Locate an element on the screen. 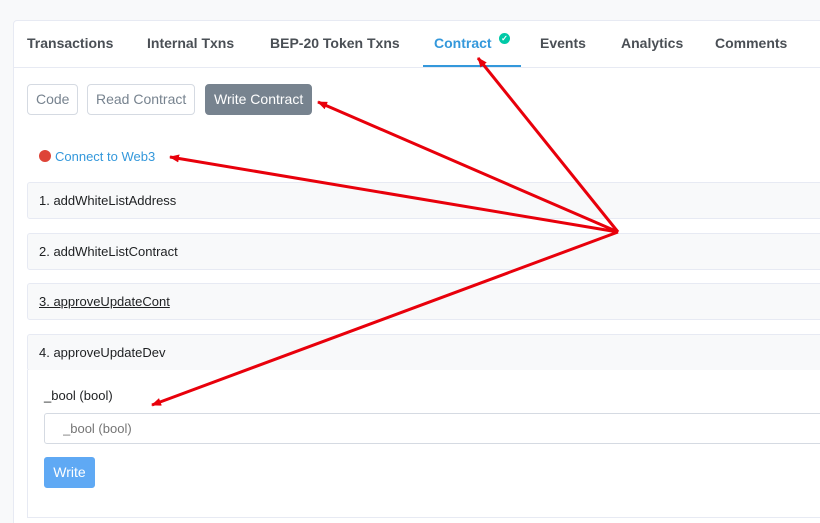 The image size is (820, 523). tab-bep20-token-txns: BEP-20 Token Txns is located at coordinates (335, 44).